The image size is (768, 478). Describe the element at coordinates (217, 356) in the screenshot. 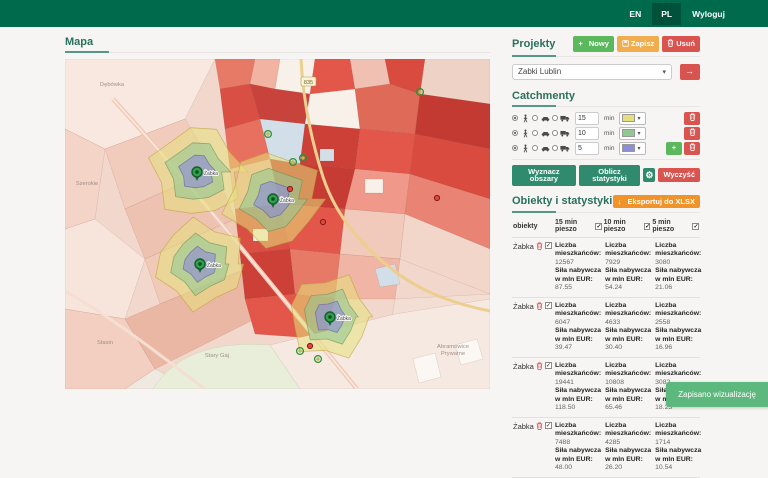

I see `place-label: Stary Gaj` at that location.